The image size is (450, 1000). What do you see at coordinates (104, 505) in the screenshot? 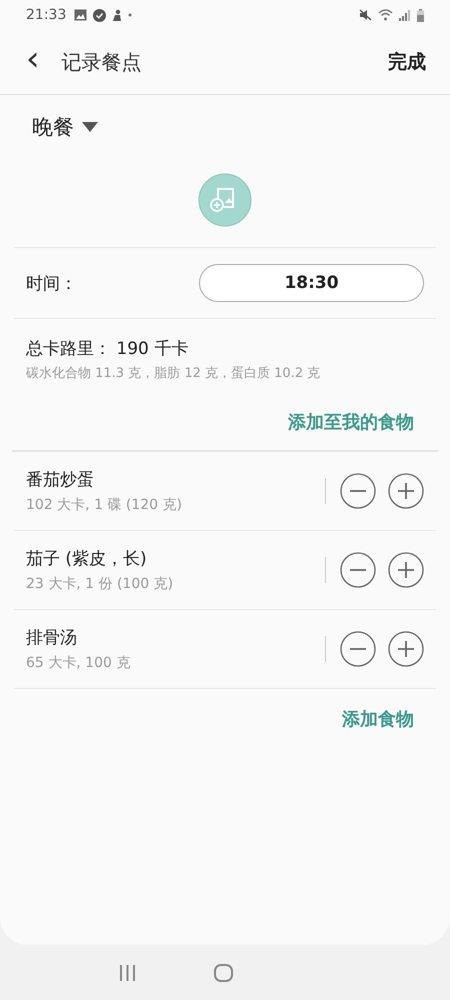
I see `food-detail: 102 大卡, 1 碟 (120 克)` at bounding box center [104, 505].